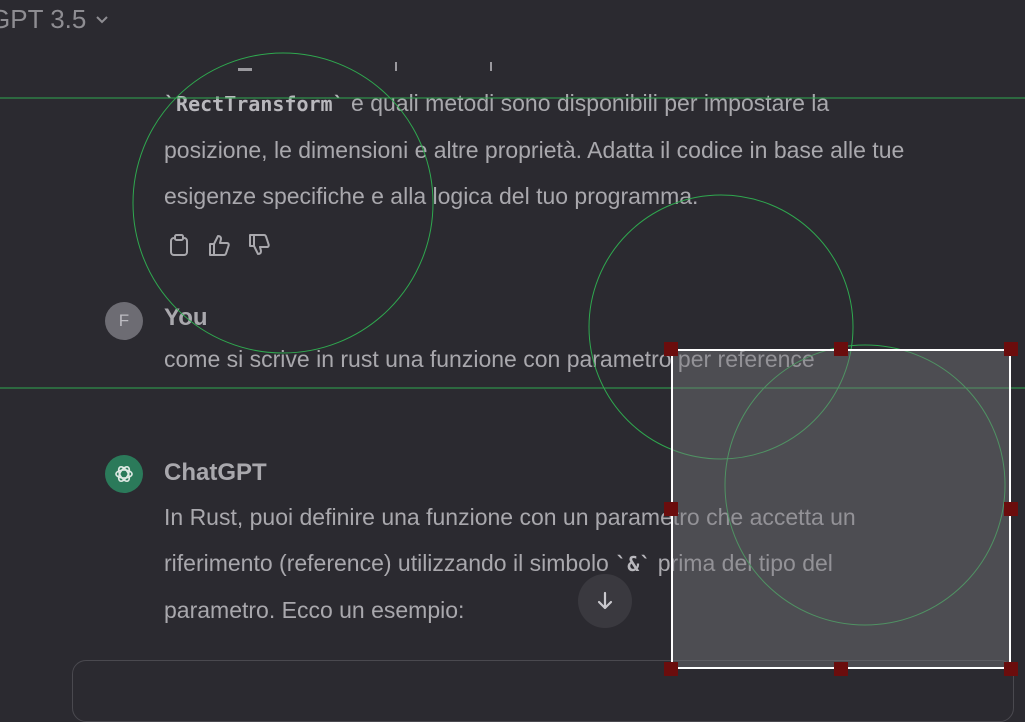 The image size is (1025, 722). Describe the element at coordinates (259, 245) in the screenshot. I see `thumbs-down-icon` at that location.